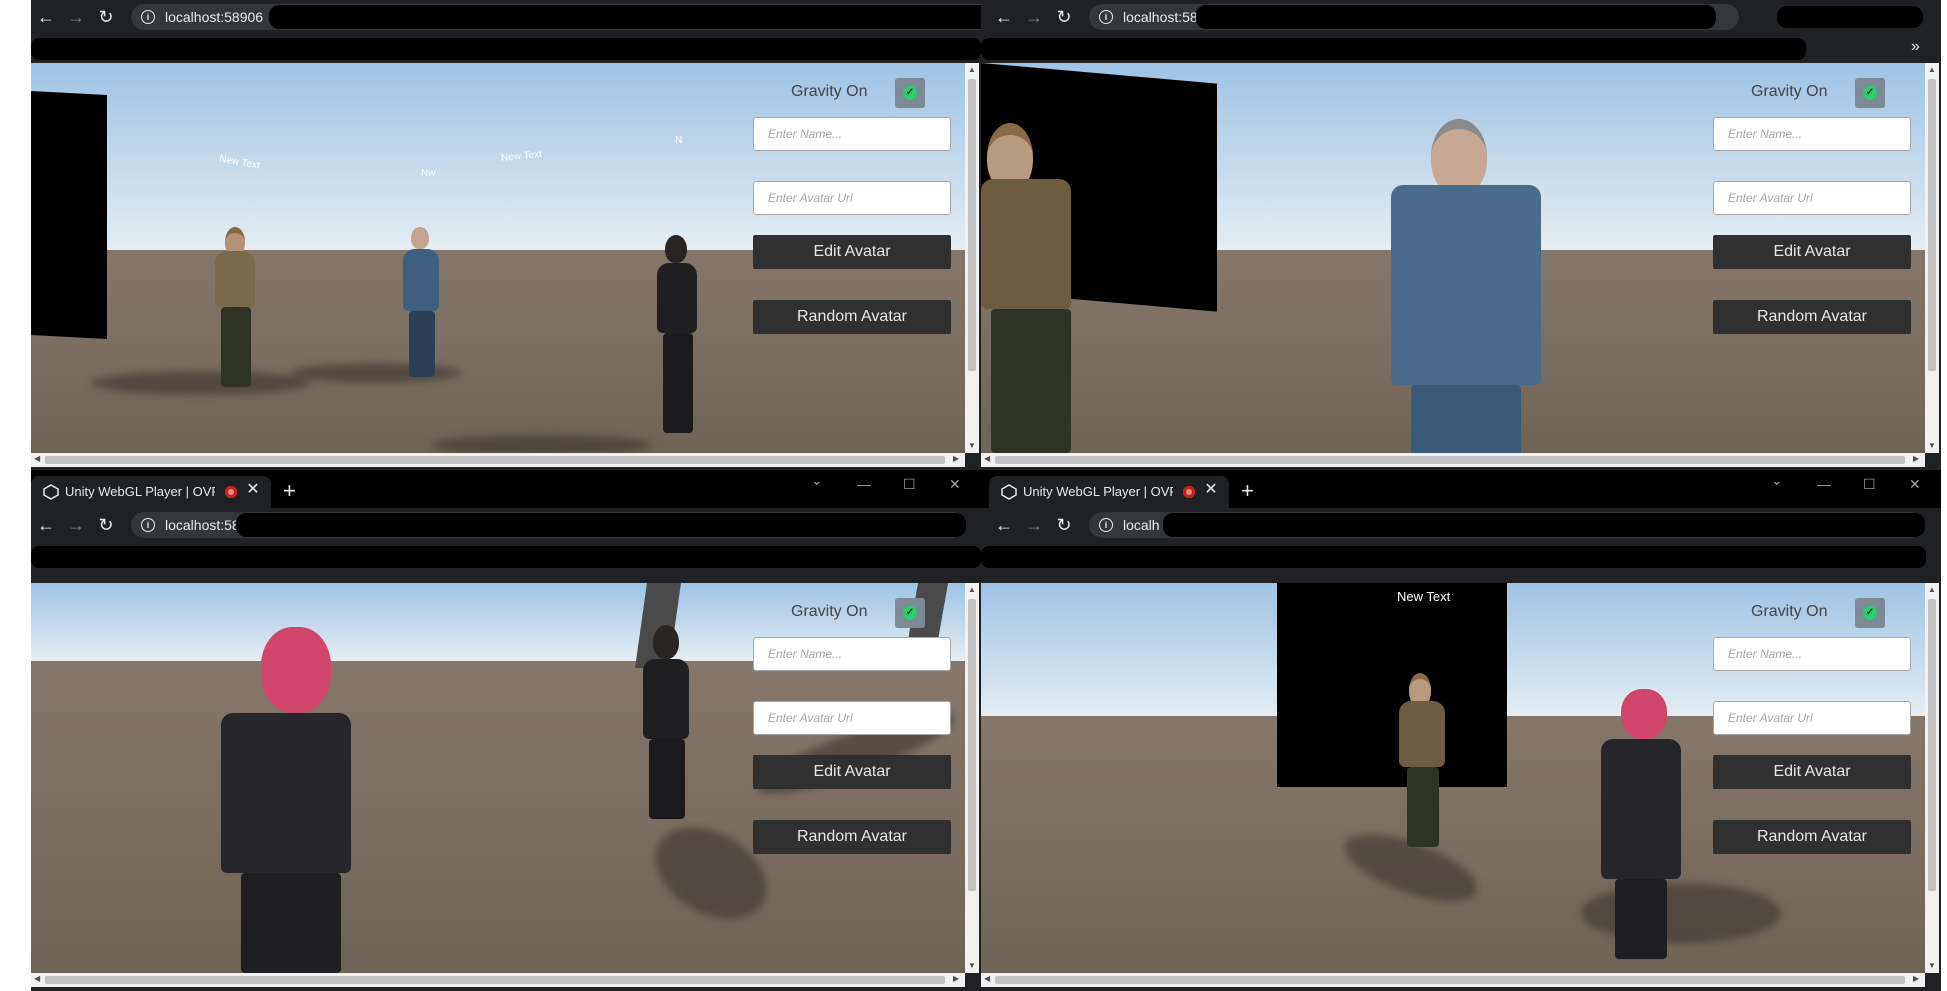 Image resolution: width=1947 pixels, height=991 pixels. I want to click on bookmarks-bar: », so click(1461, 49).